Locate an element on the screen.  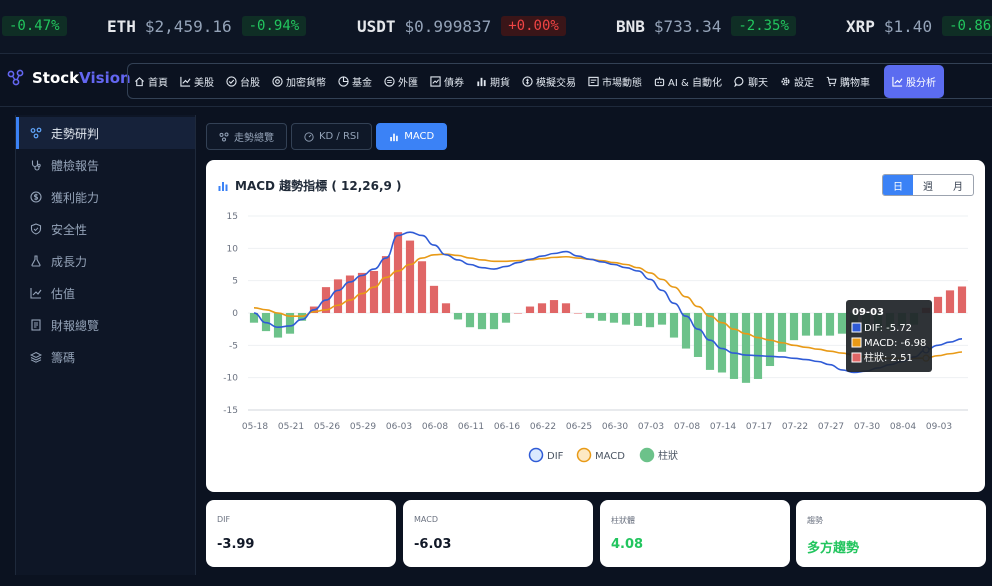
report-icon is located at coordinates (36, 325).